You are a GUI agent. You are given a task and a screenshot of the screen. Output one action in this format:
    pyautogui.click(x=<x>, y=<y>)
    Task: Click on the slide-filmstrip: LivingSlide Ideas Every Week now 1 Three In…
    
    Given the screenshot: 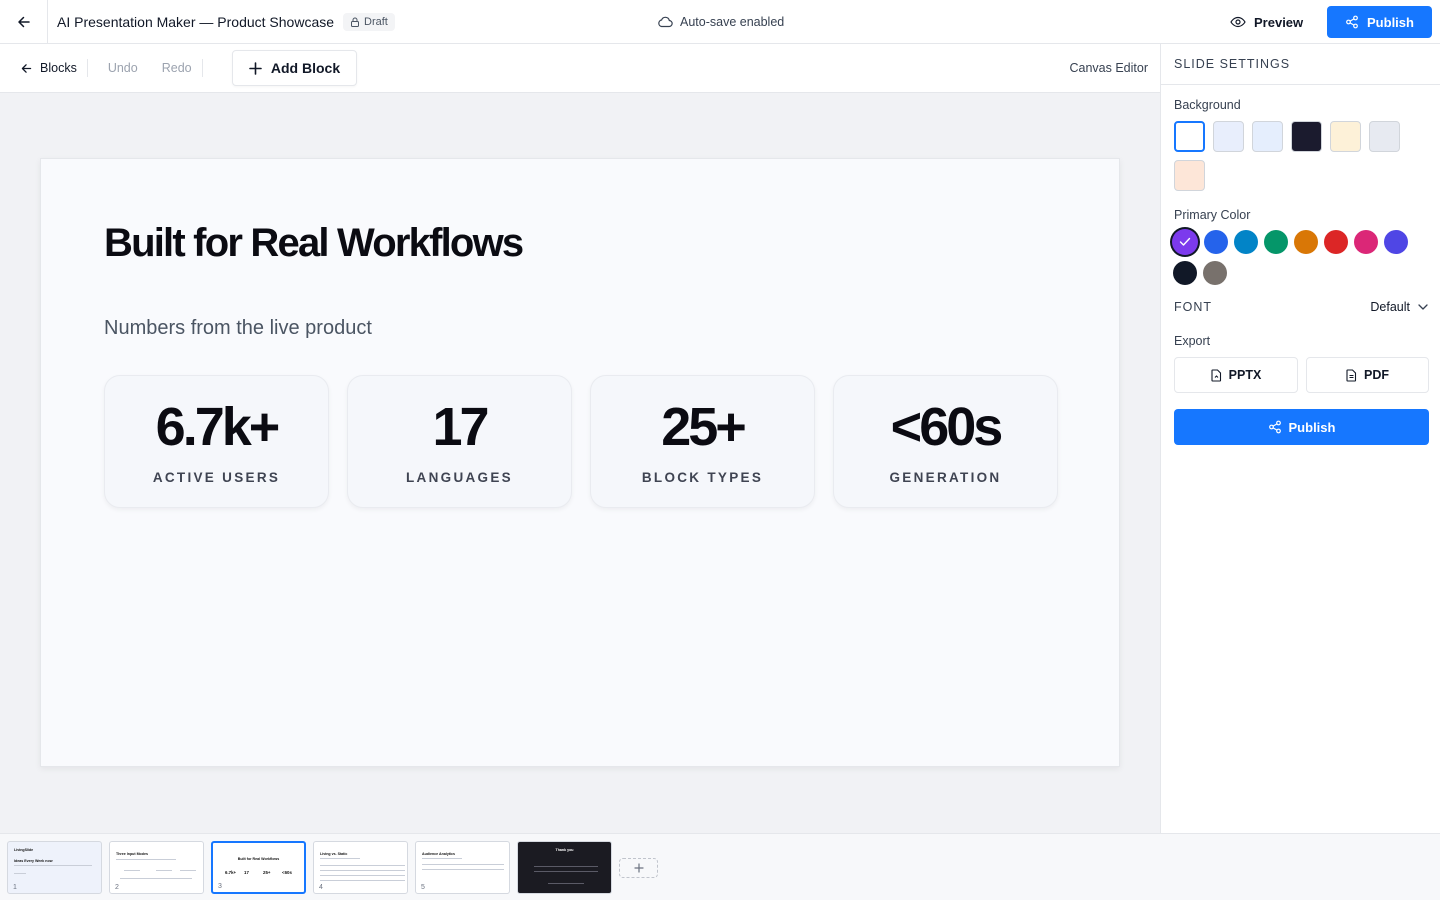 What is the action you would take?
    pyautogui.click(x=720, y=866)
    